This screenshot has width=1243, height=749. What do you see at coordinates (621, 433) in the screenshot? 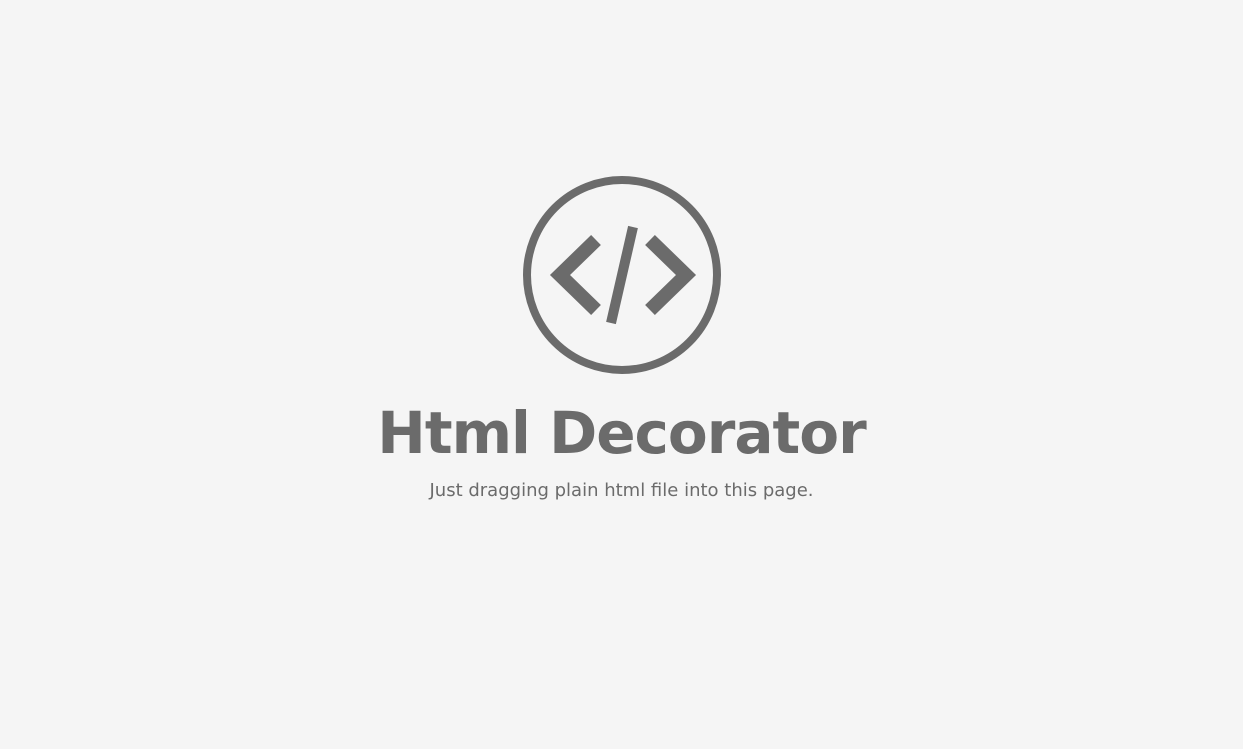
I see `app-title: Html Decorator` at bounding box center [621, 433].